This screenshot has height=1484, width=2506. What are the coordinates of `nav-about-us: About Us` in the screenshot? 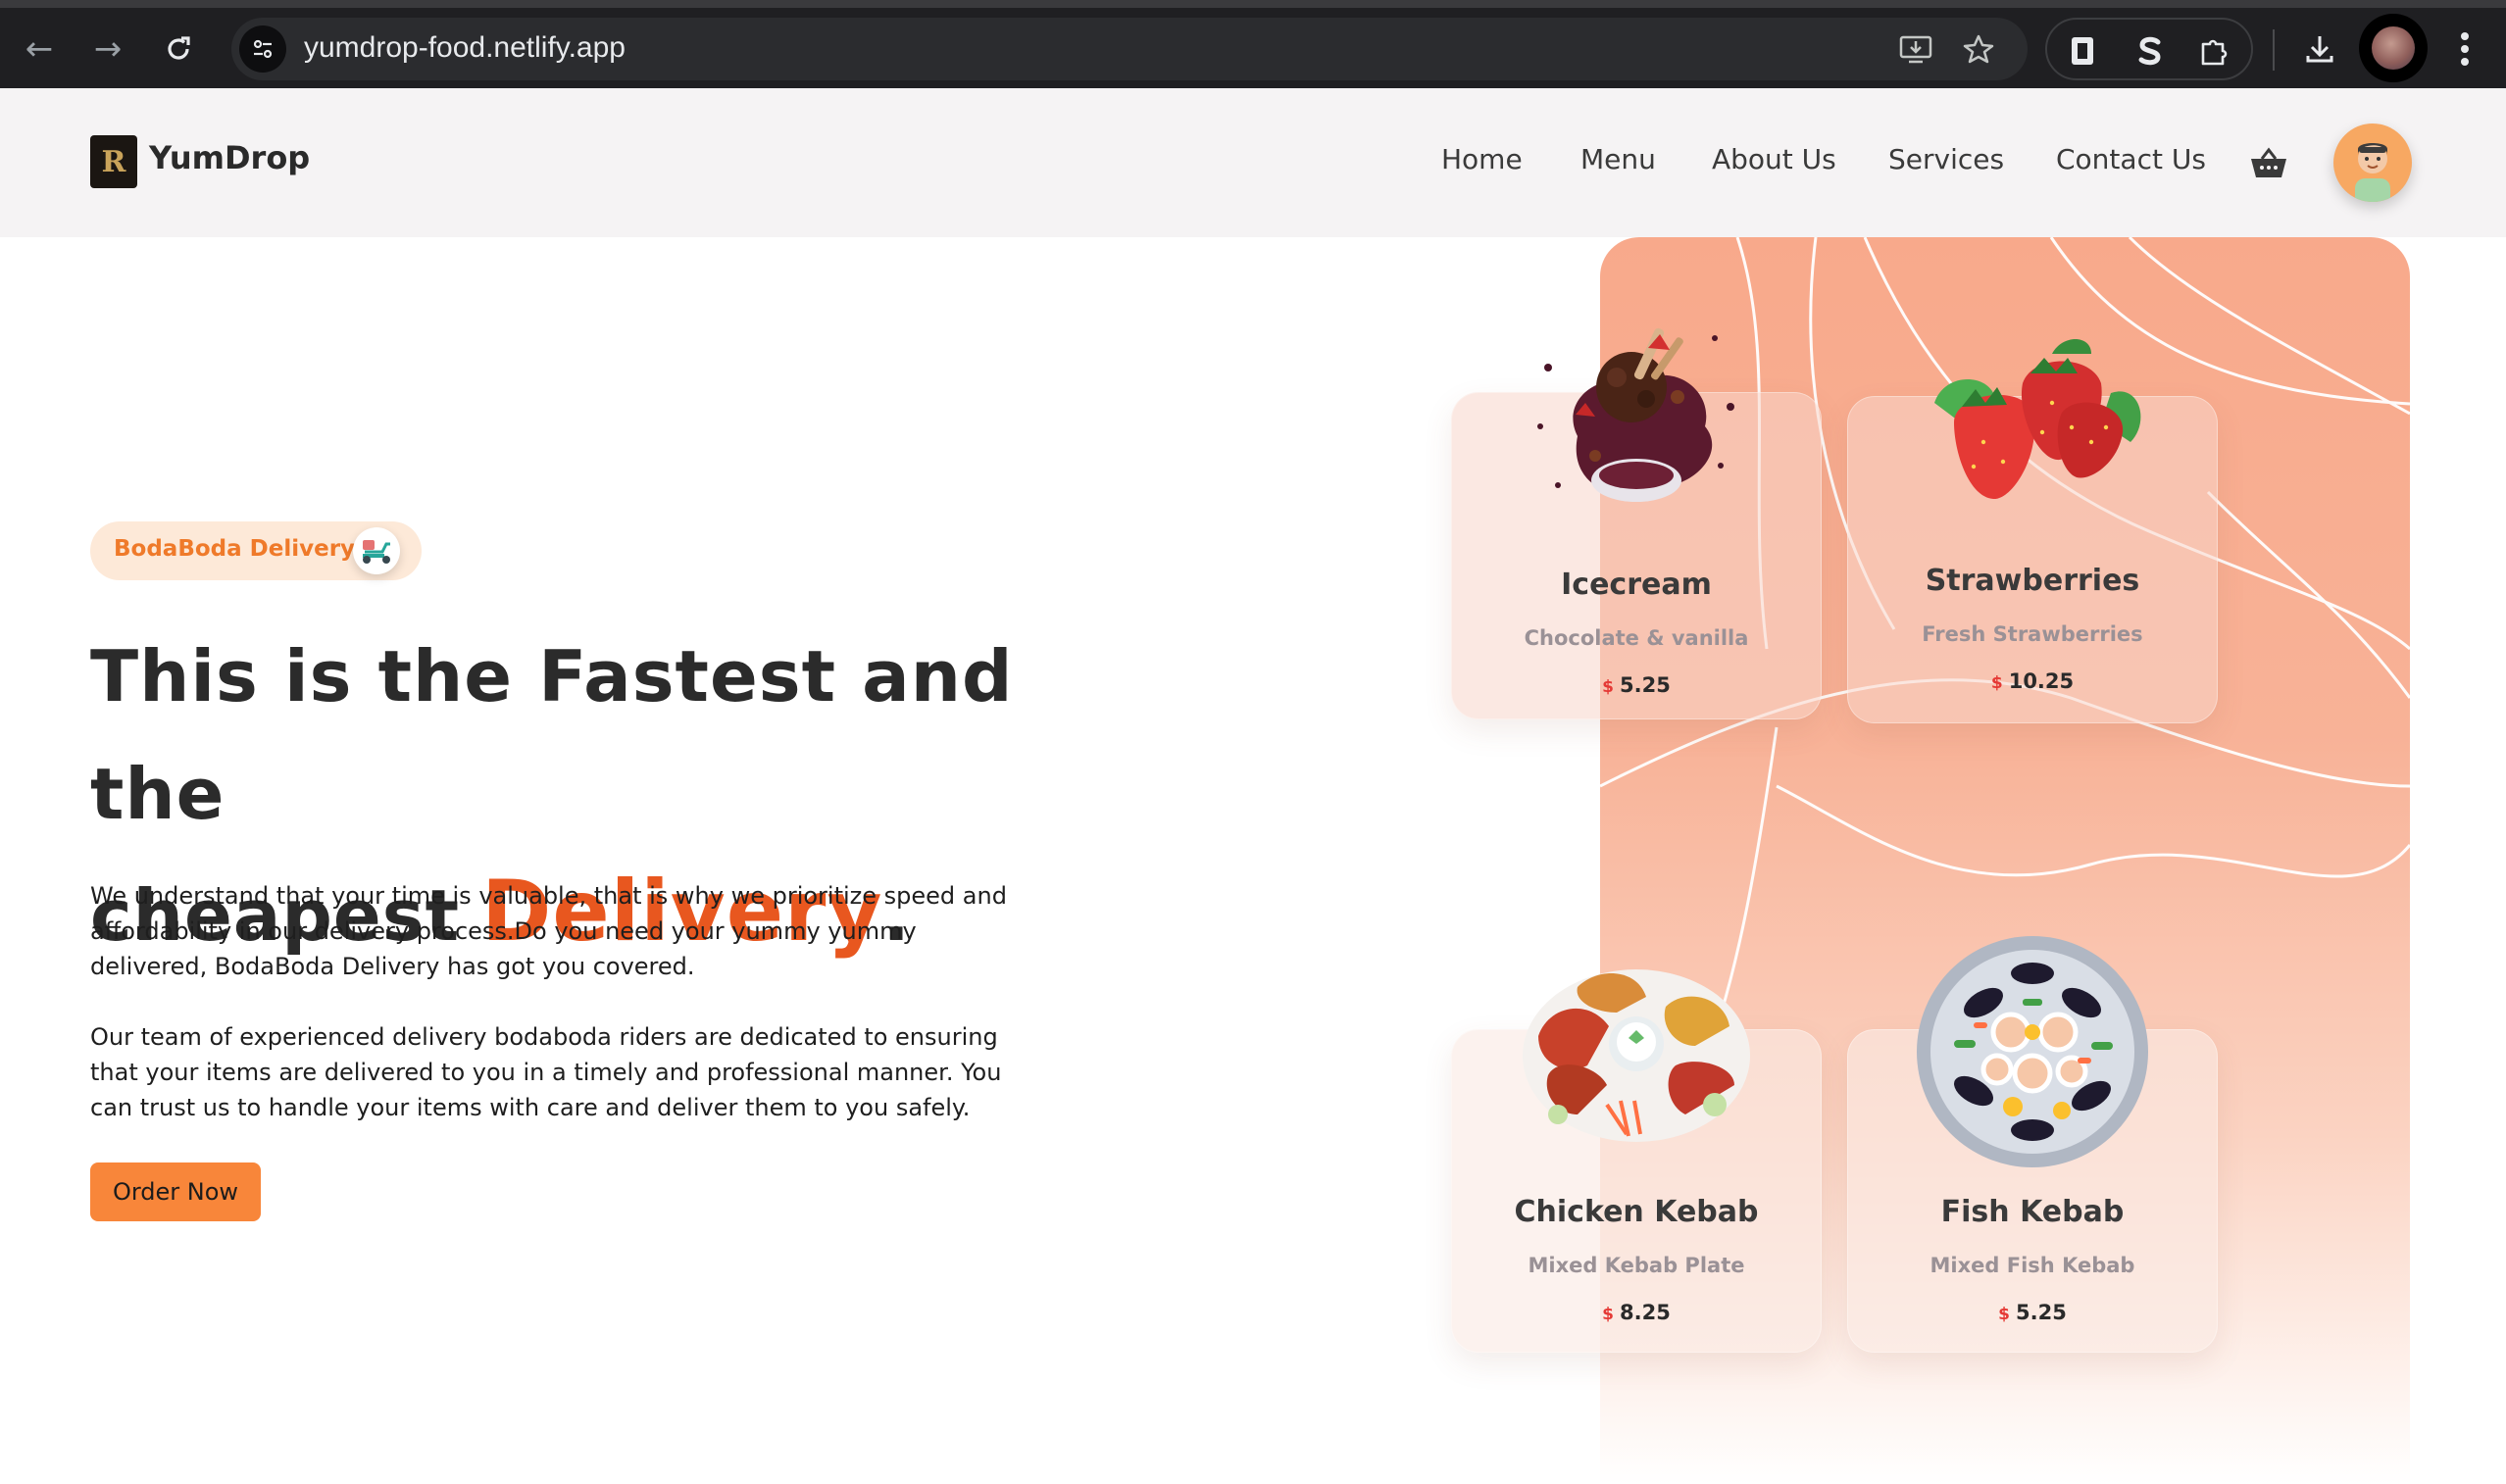 It's located at (1774, 159).